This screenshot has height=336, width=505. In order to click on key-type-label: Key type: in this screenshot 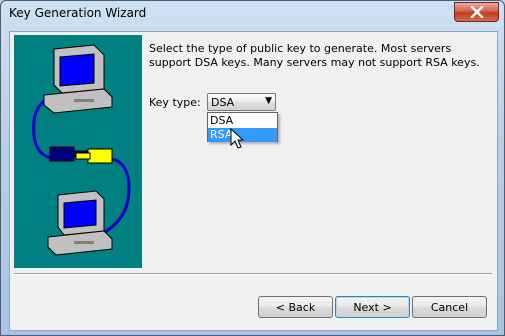, I will do `click(175, 102)`.